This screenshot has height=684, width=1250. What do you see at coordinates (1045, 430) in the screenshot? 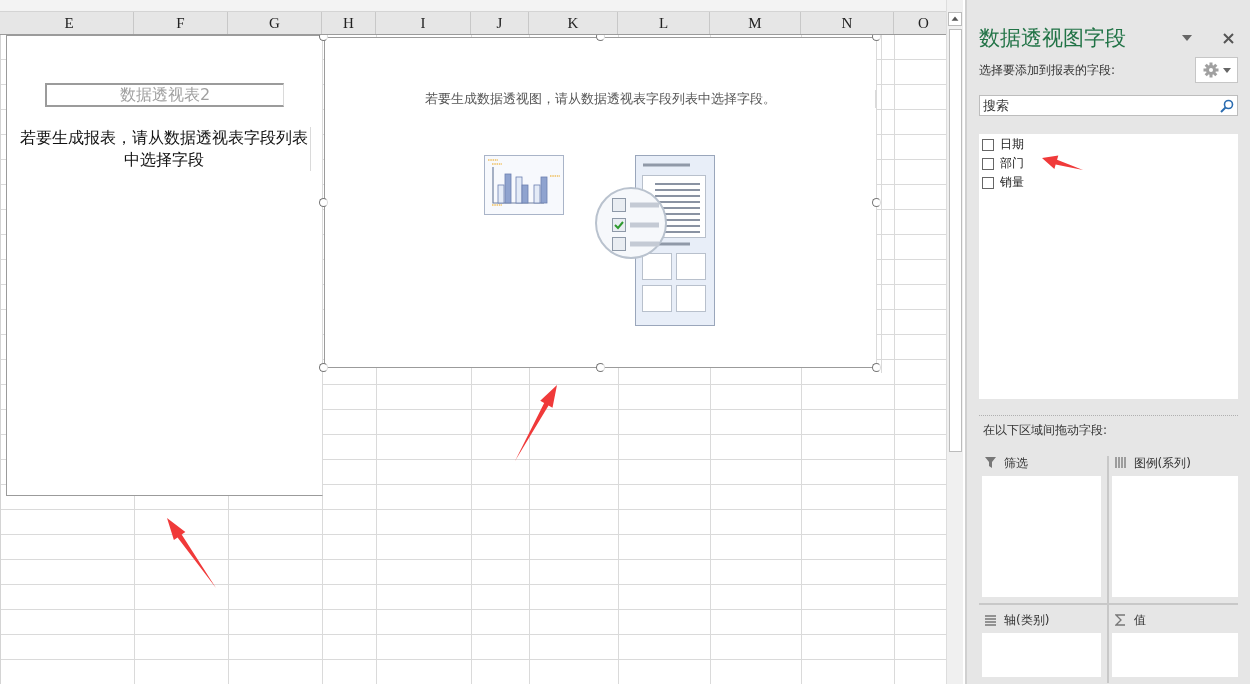
I see `areas-label: 在以下区域间拖动字段:` at bounding box center [1045, 430].